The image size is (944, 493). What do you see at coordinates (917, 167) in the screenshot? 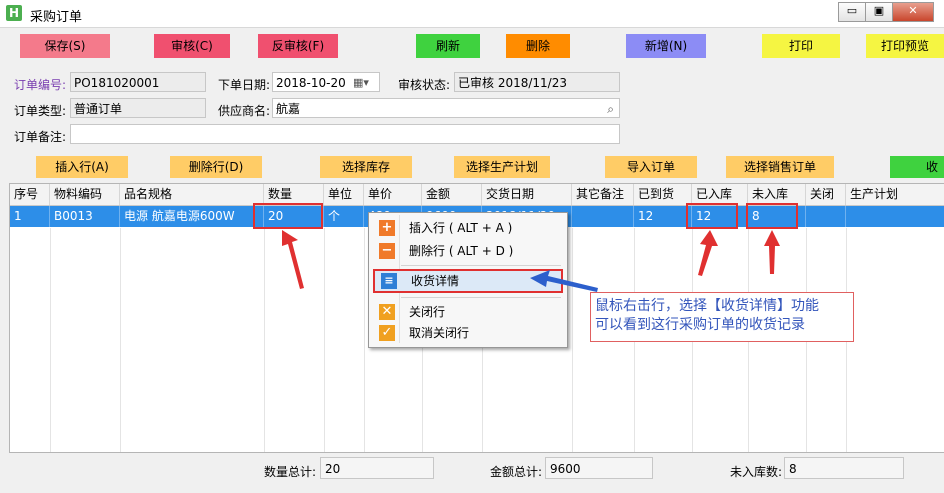
I see `receive-button: 收` at bounding box center [917, 167].